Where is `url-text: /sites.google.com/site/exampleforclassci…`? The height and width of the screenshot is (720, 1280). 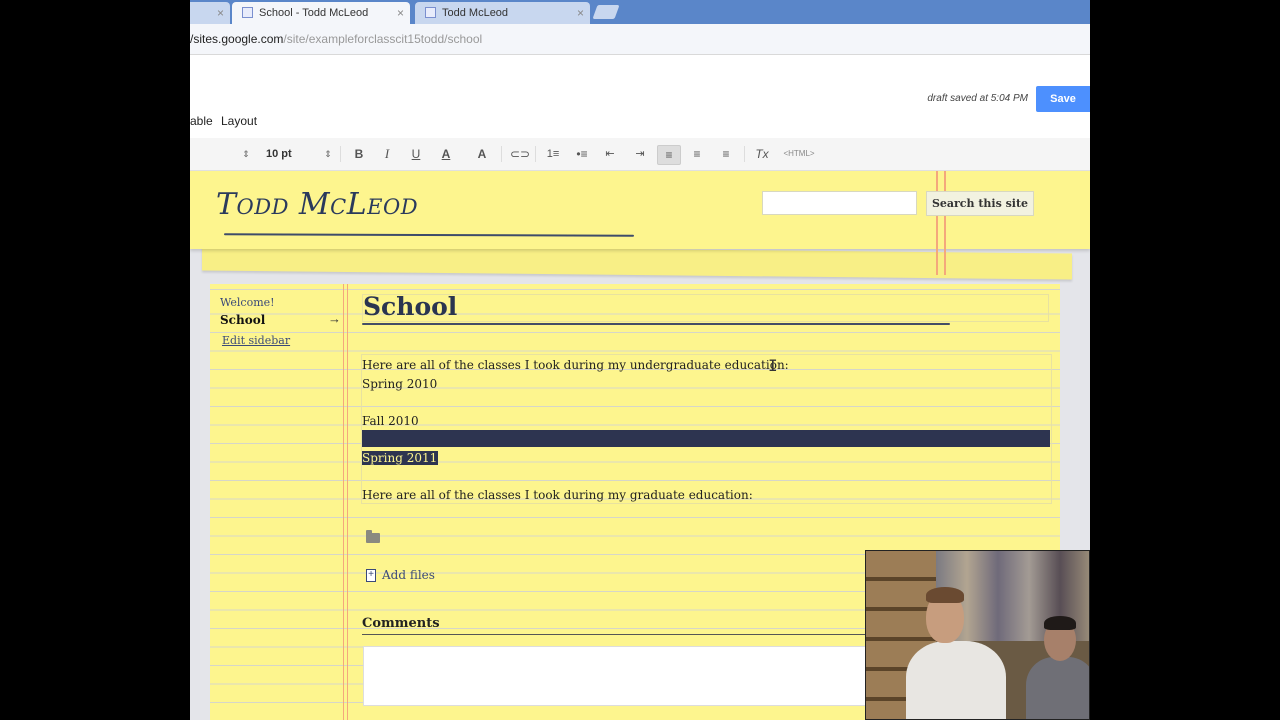 url-text: /sites.google.com/site/exampleforclassci… is located at coordinates (336, 39).